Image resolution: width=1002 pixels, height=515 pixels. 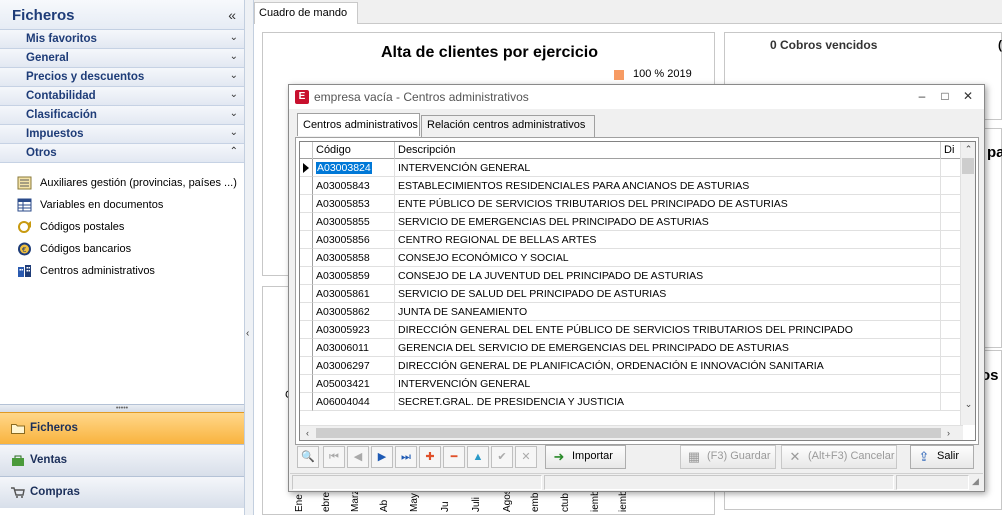 What do you see at coordinates (354, 168) in the screenshot?
I see `cell-codigo: A03003824` at bounding box center [354, 168].